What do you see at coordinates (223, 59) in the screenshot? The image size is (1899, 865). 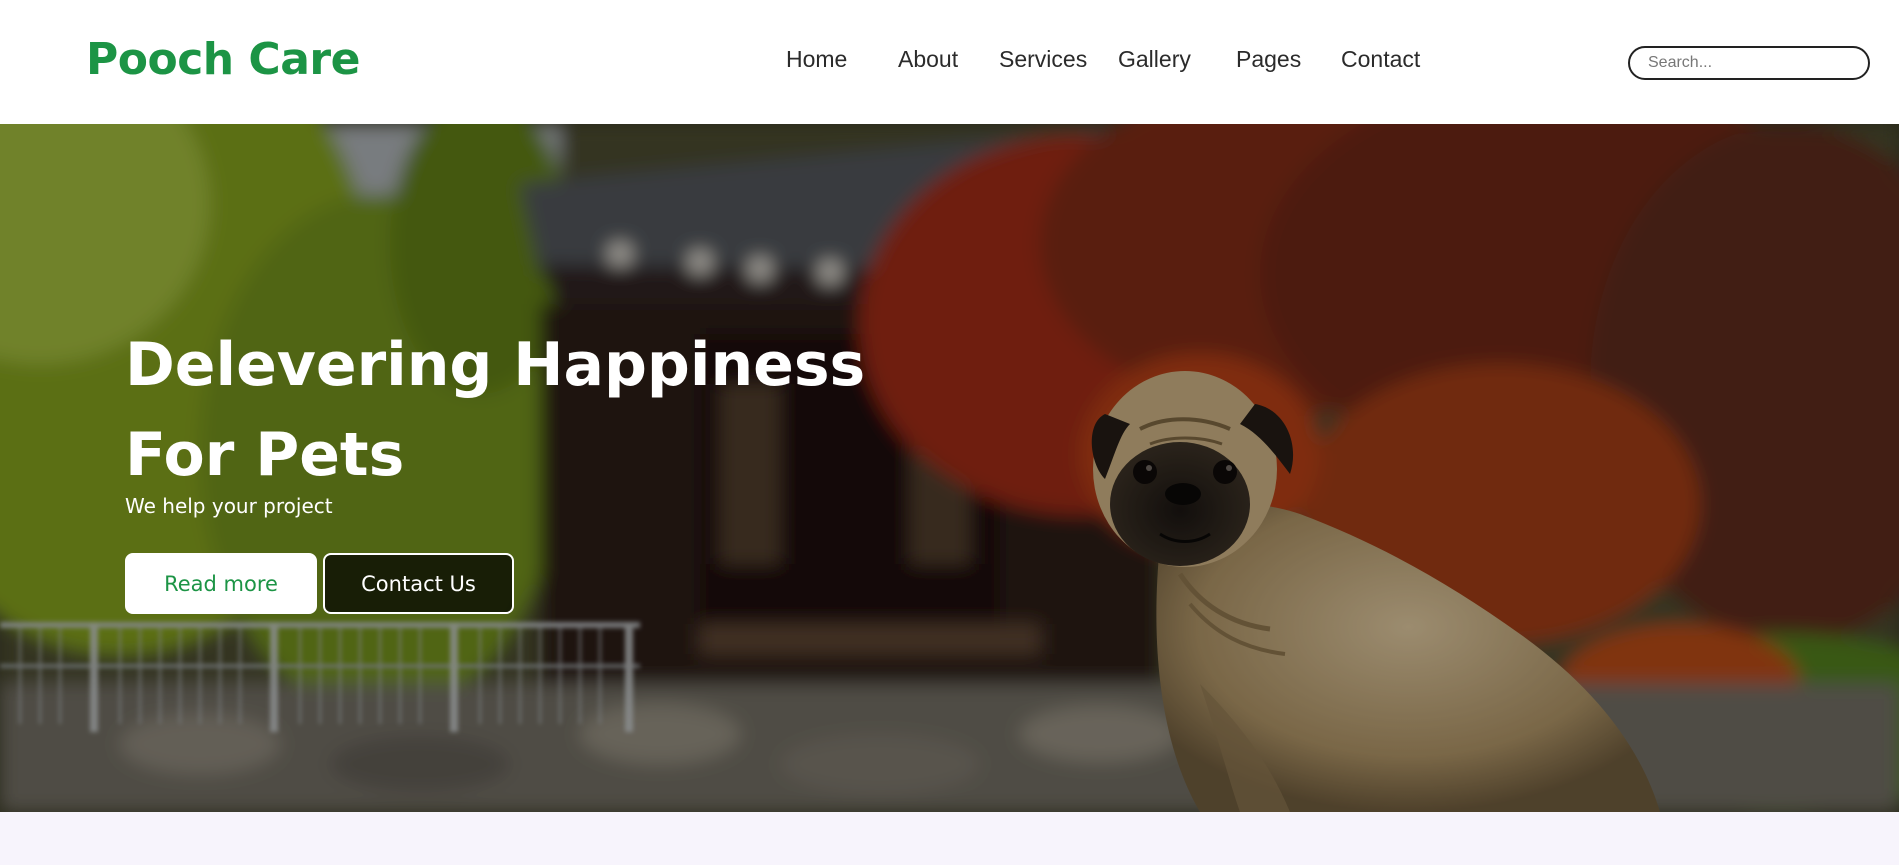 I see `brand-logo: Pooch Care` at bounding box center [223, 59].